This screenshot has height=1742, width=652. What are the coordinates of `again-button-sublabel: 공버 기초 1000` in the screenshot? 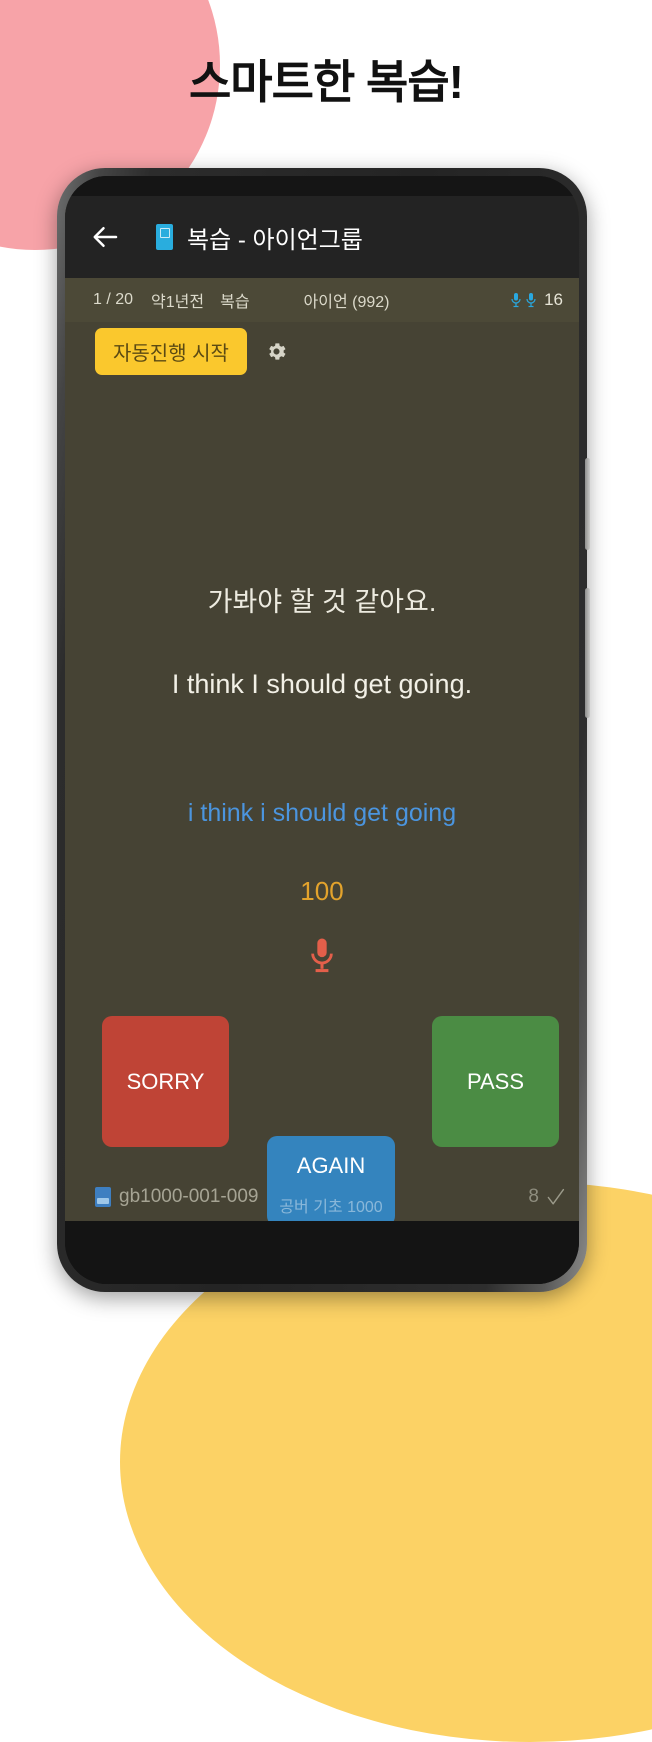 It's located at (331, 1207).